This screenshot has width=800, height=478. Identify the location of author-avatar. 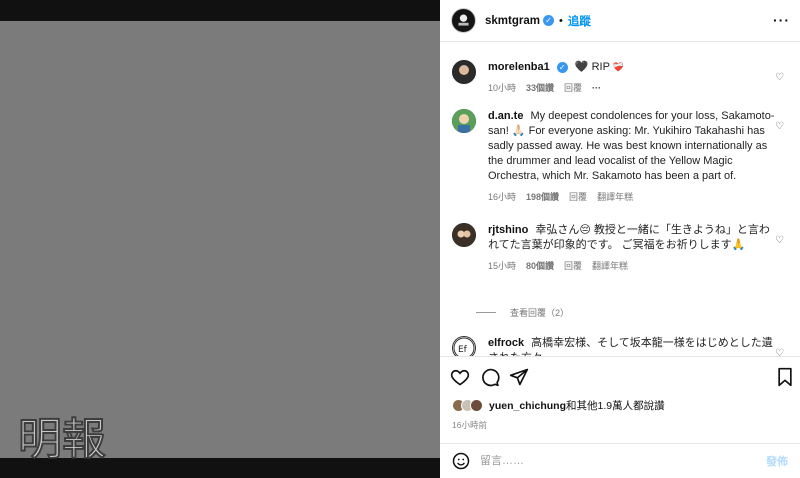
(463, 20).